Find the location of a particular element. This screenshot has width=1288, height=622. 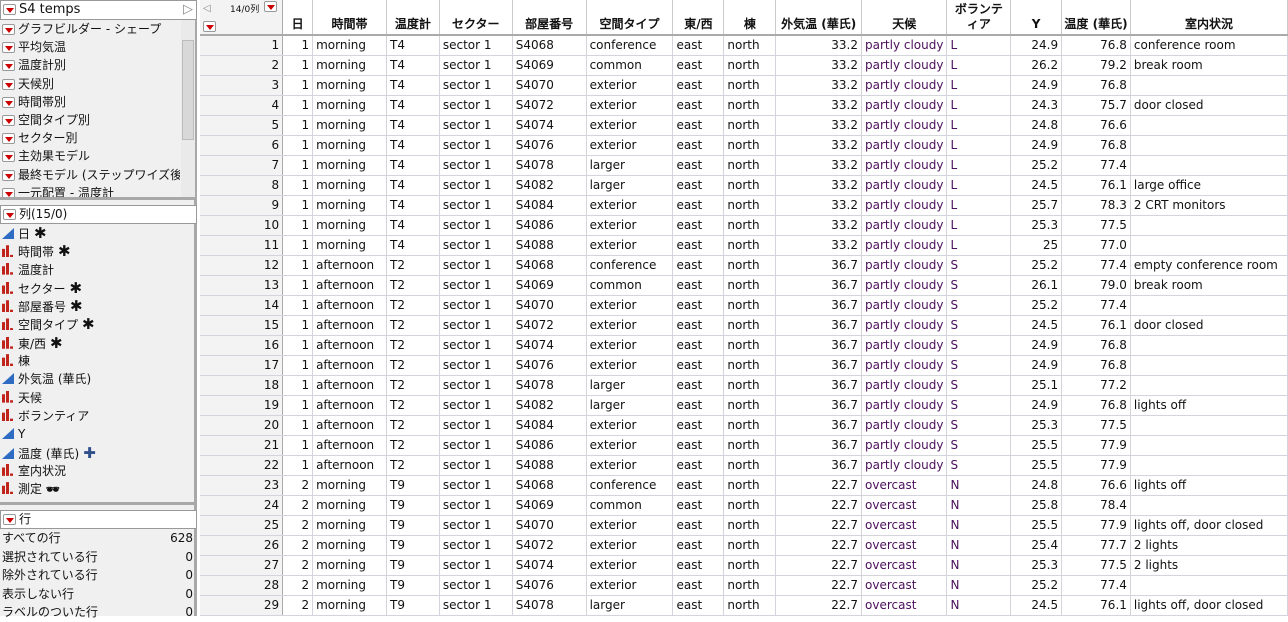

table-cell: 24.8 is located at coordinates (1036, 485).